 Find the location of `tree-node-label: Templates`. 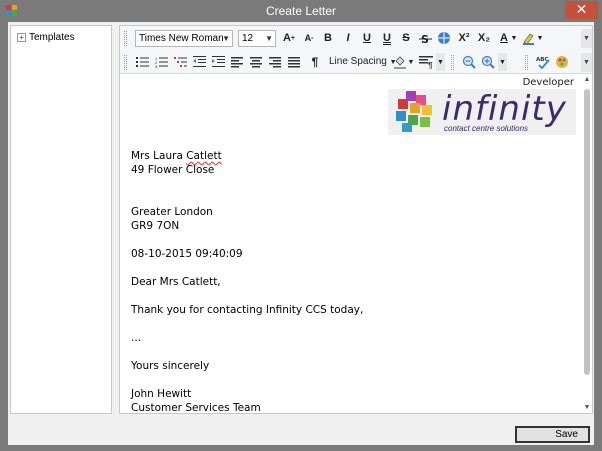

tree-node-label: Templates is located at coordinates (52, 37).